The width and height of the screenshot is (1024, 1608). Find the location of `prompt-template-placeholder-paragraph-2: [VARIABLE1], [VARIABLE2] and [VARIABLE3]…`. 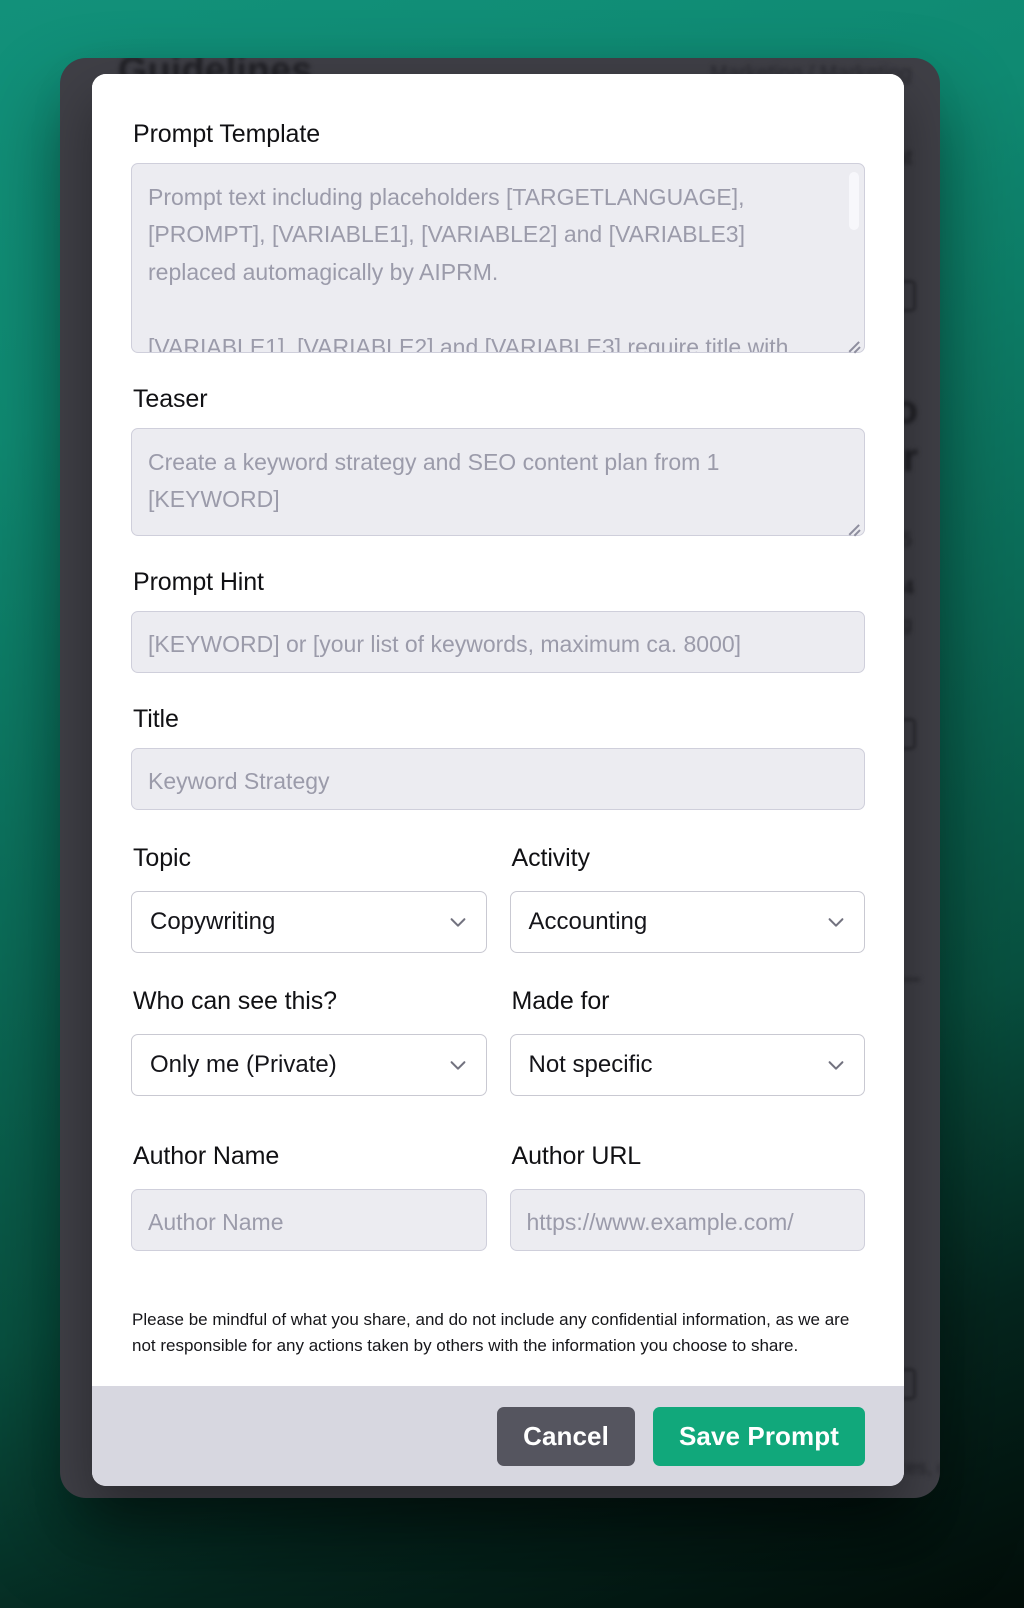

prompt-template-placeholder-paragraph-2: [VARIABLE1], [VARIABLE2] and [VARIABLE3]… is located at coordinates (468, 343).